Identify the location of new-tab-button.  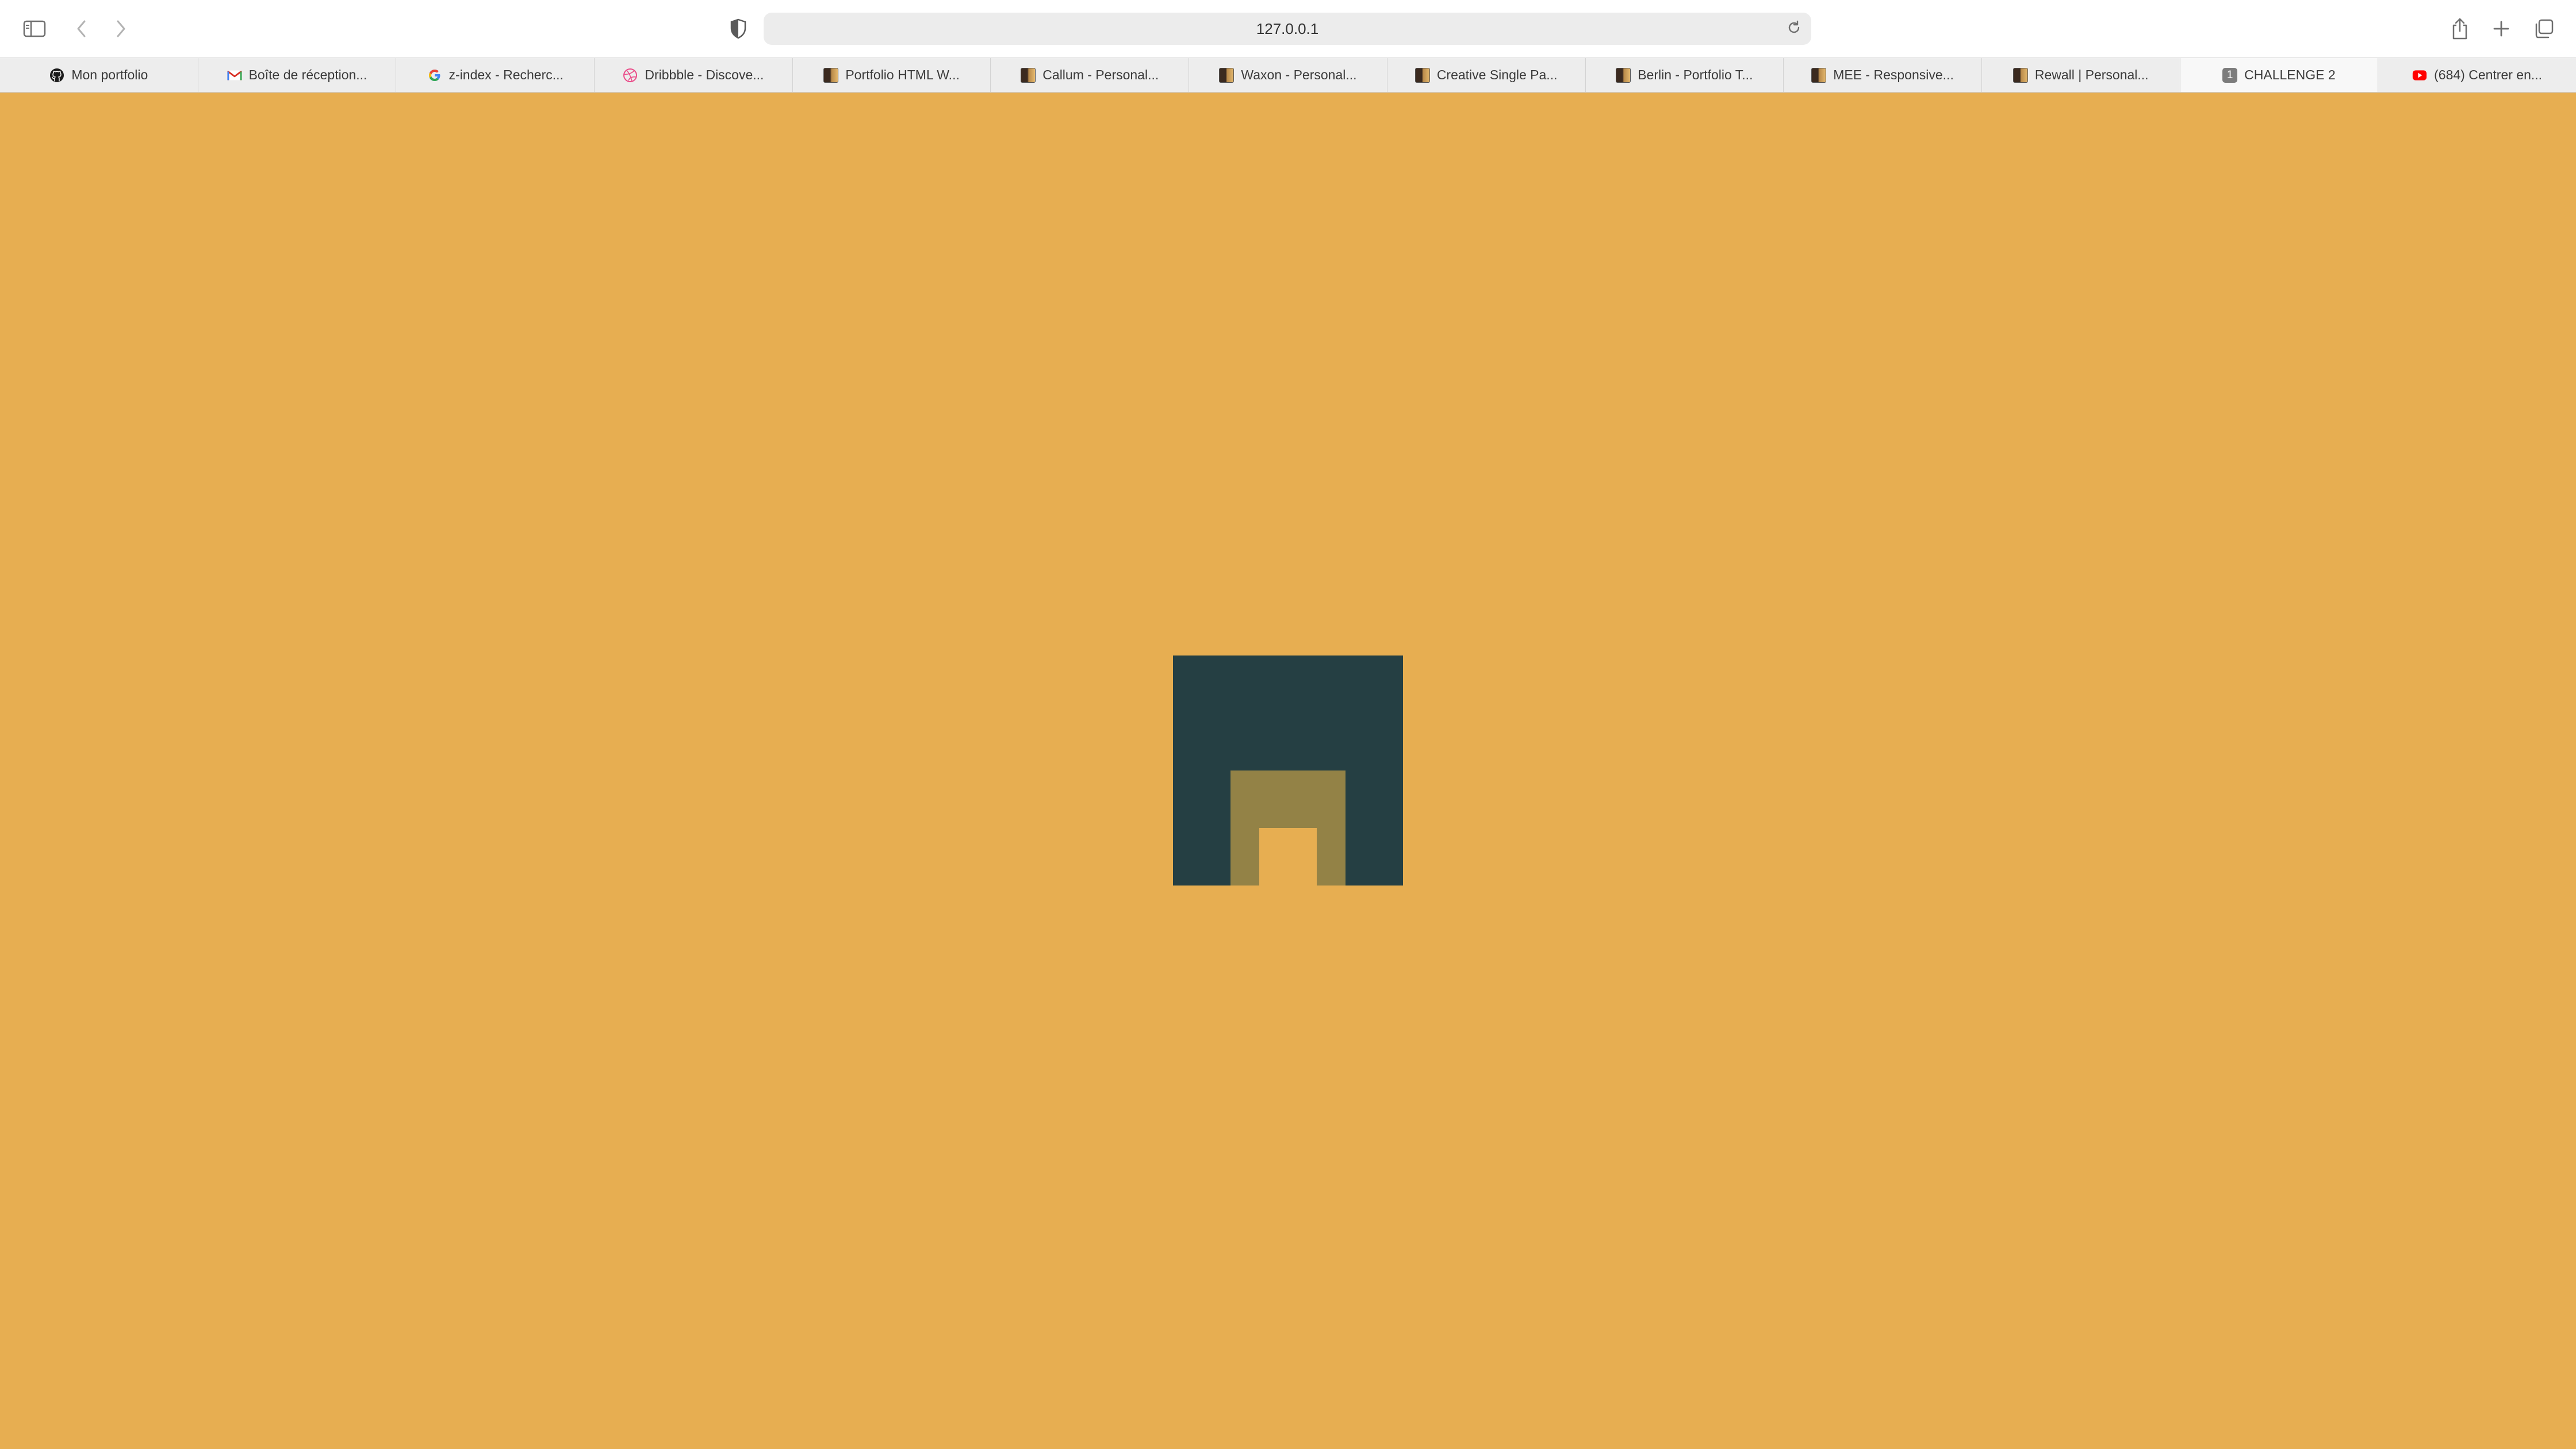
(2501, 29).